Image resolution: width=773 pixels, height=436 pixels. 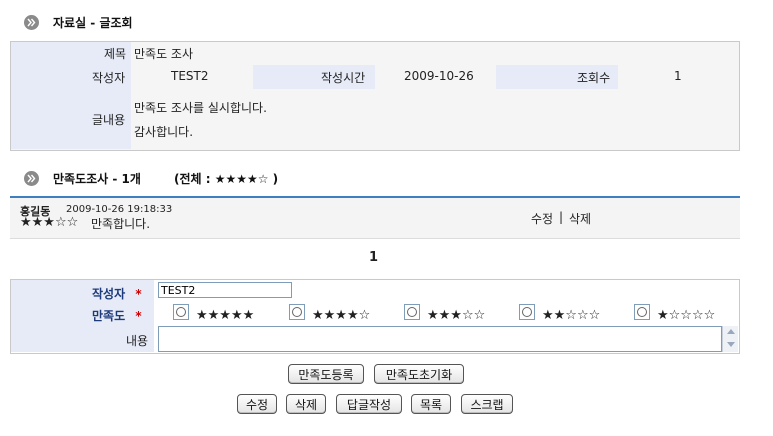 What do you see at coordinates (326, 374) in the screenshot?
I see `register-rating-button: 만족도등록` at bounding box center [326, 374].